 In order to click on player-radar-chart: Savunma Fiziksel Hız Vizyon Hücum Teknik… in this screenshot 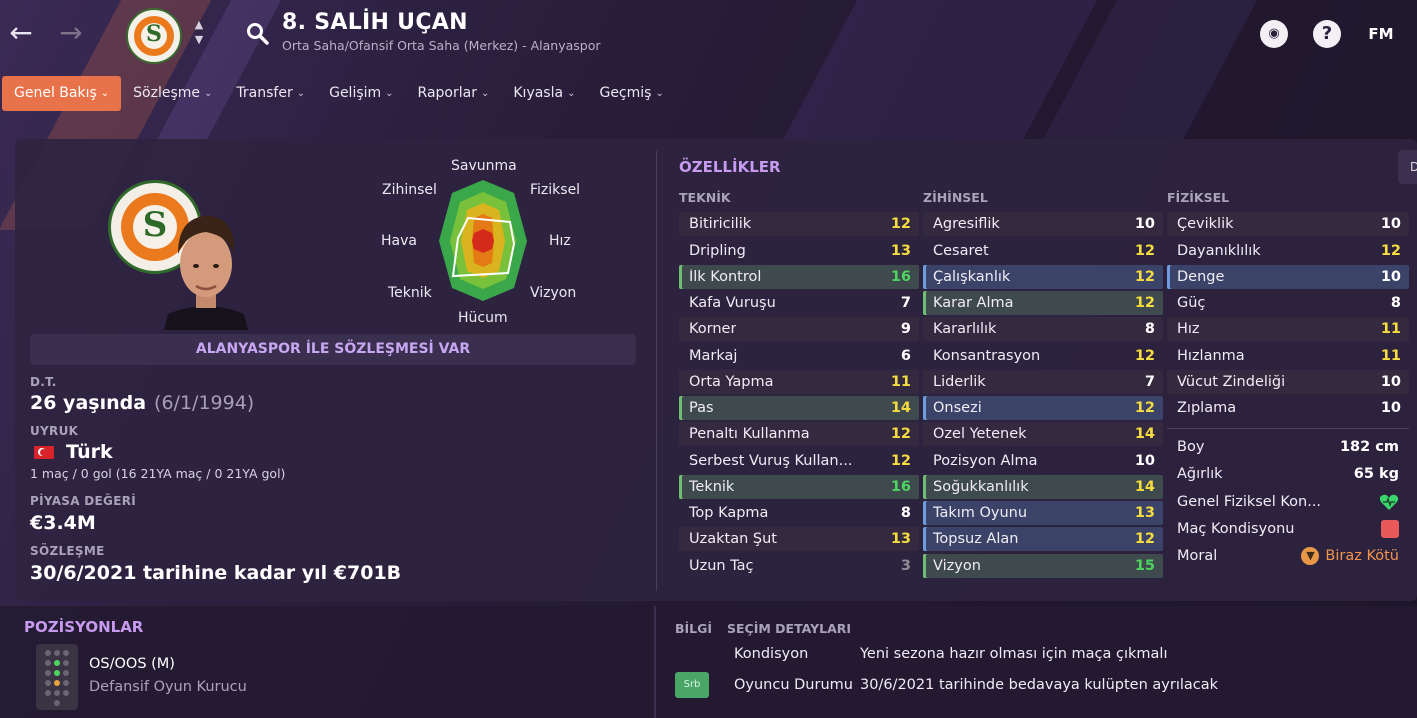, I will do `click(485, 242)`.